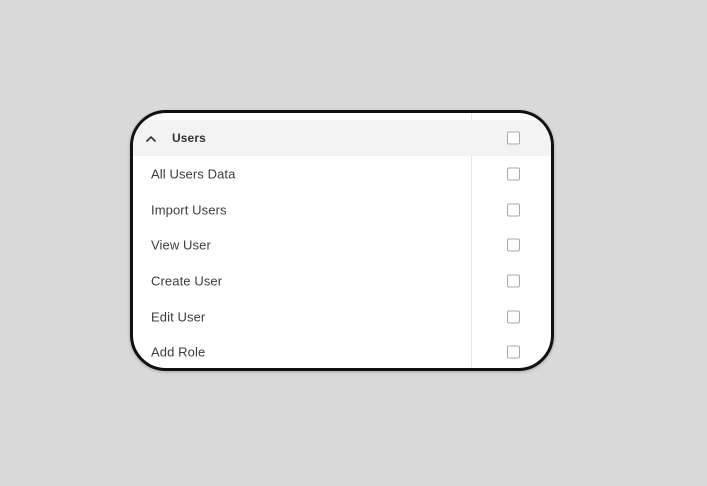 The width and height of the screenshot is (707, 486). I want to click on permission-label: View User, so click(181, 245).